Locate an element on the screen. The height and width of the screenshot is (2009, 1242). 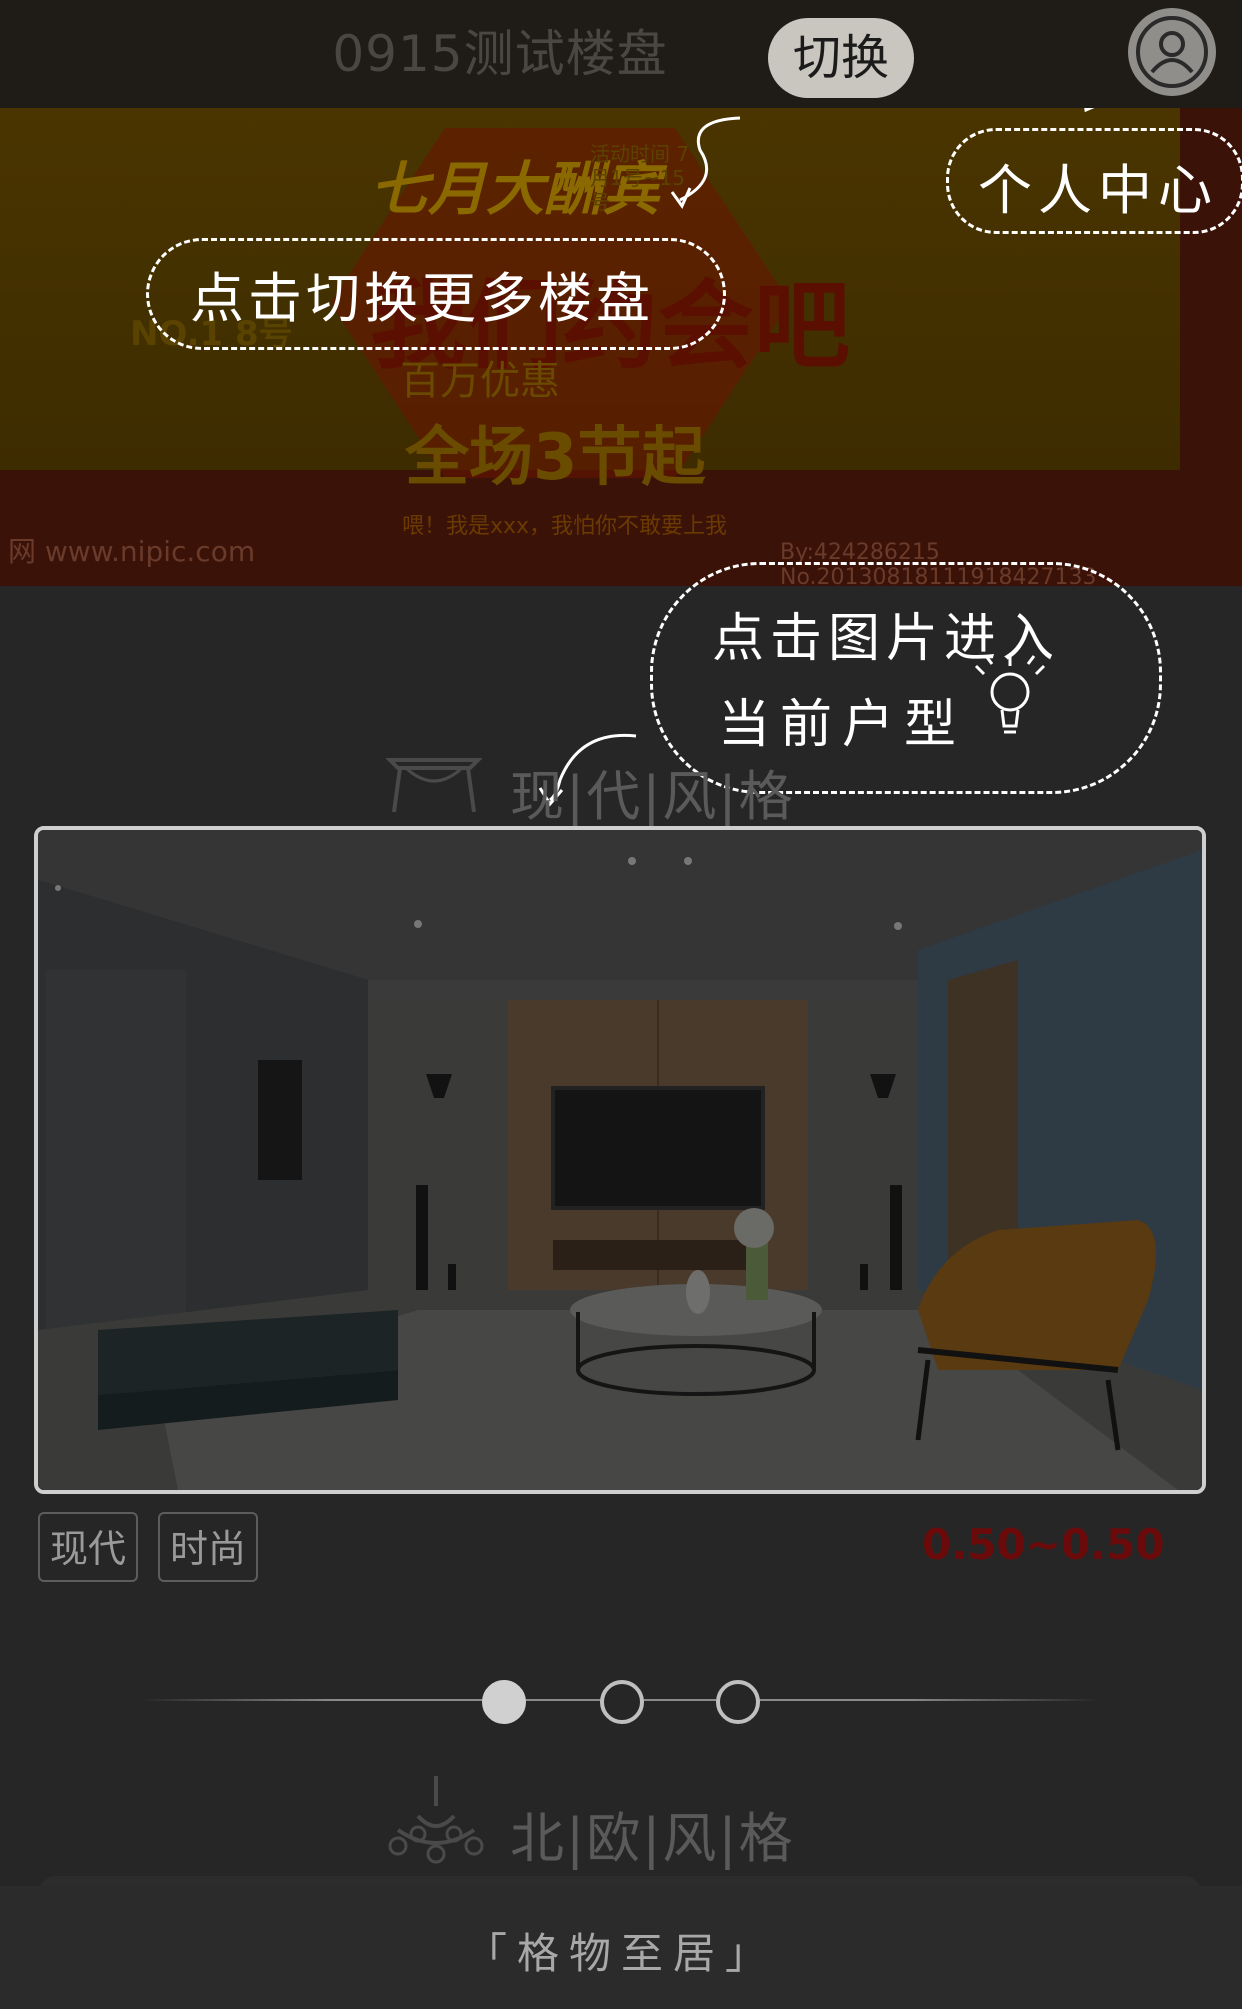
profile-button is located at coordinates (1172, 52).